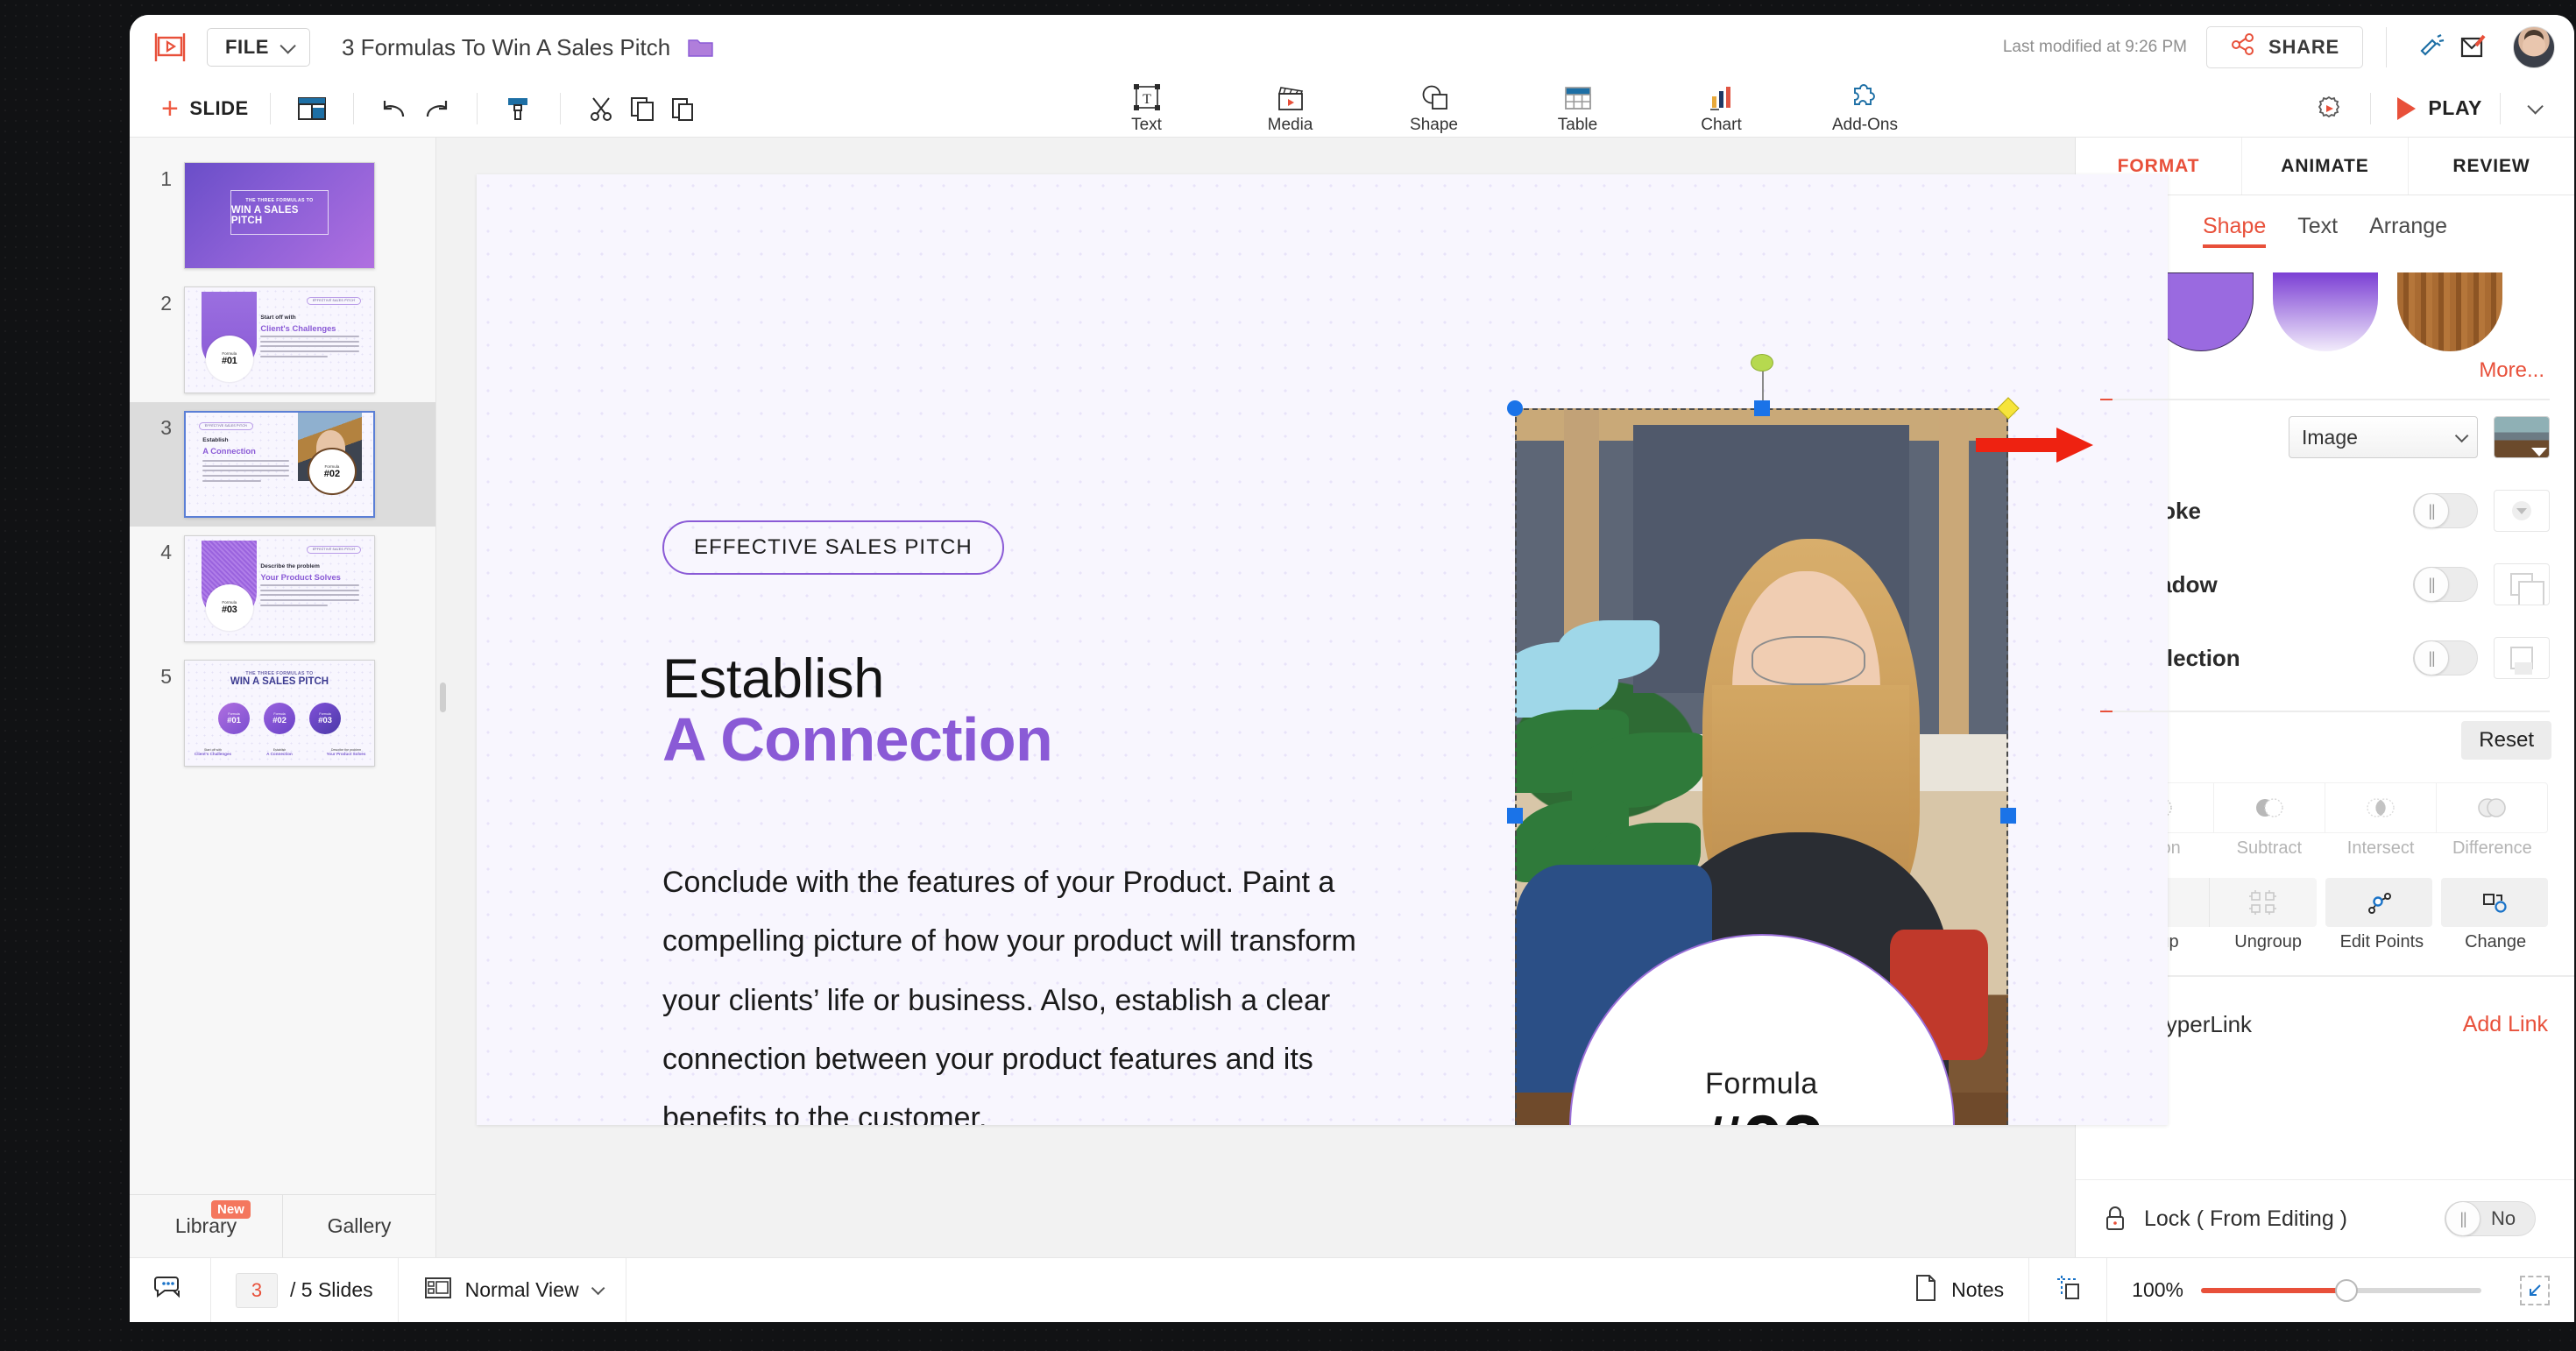 The height and width of the screenshot is (1351, 2576). I want to click on zoom-slider-knob, so click(2347, 1290).